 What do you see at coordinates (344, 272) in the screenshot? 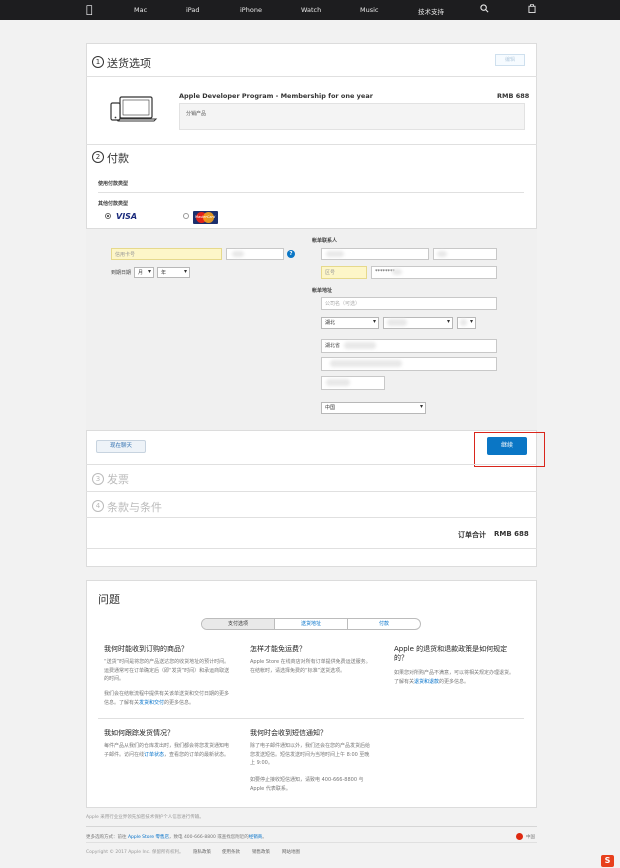
I see `area-code-input: 区号` at bounding box center [344, 272].